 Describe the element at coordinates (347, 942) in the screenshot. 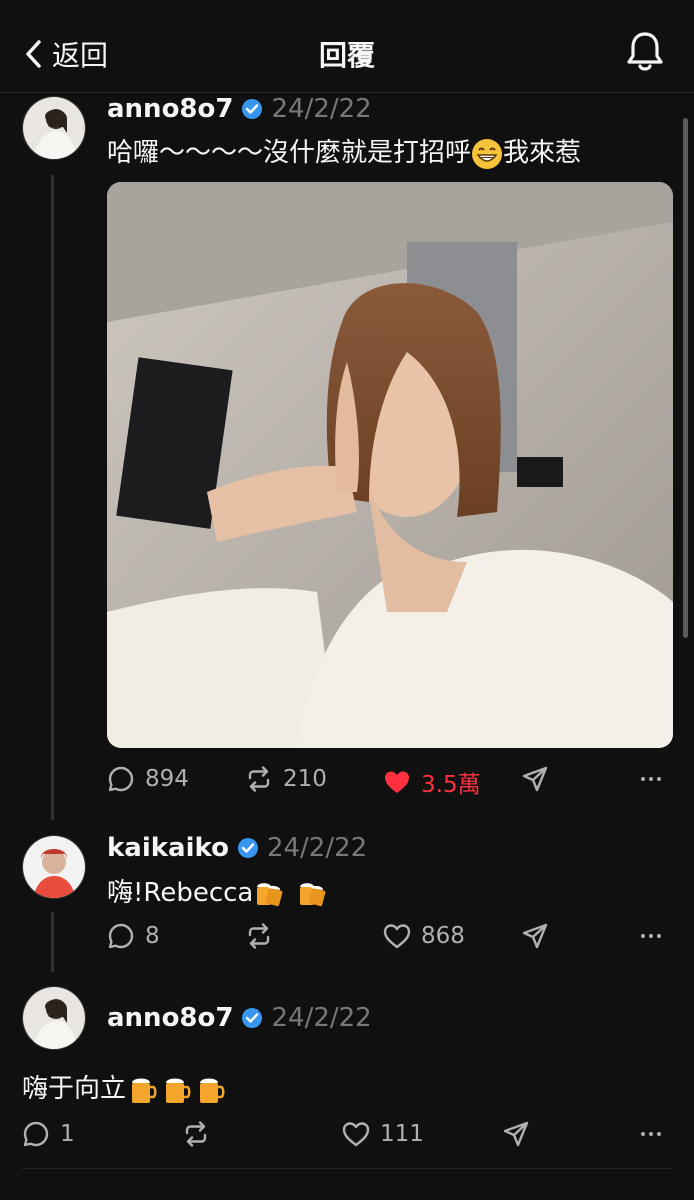

I see `post-actions: 8 868` at that location.